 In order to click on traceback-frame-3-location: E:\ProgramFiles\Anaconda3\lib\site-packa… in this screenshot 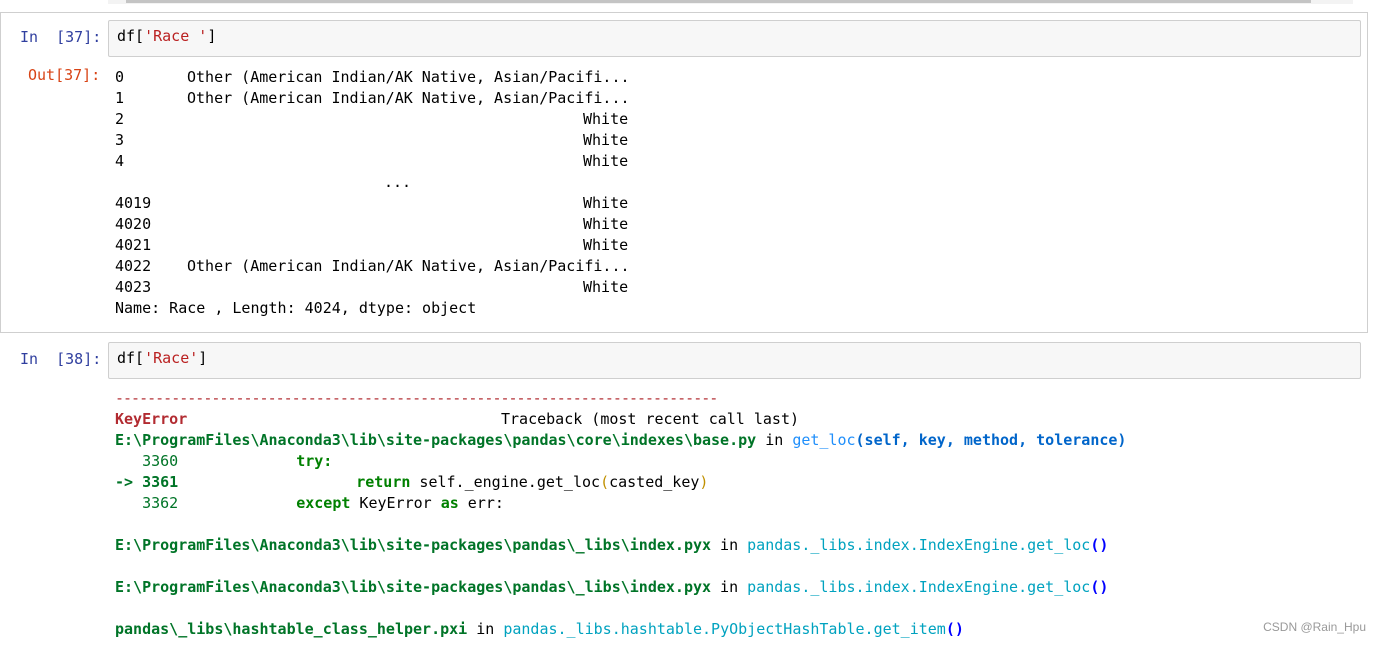, I will do `click(611, 587)`.